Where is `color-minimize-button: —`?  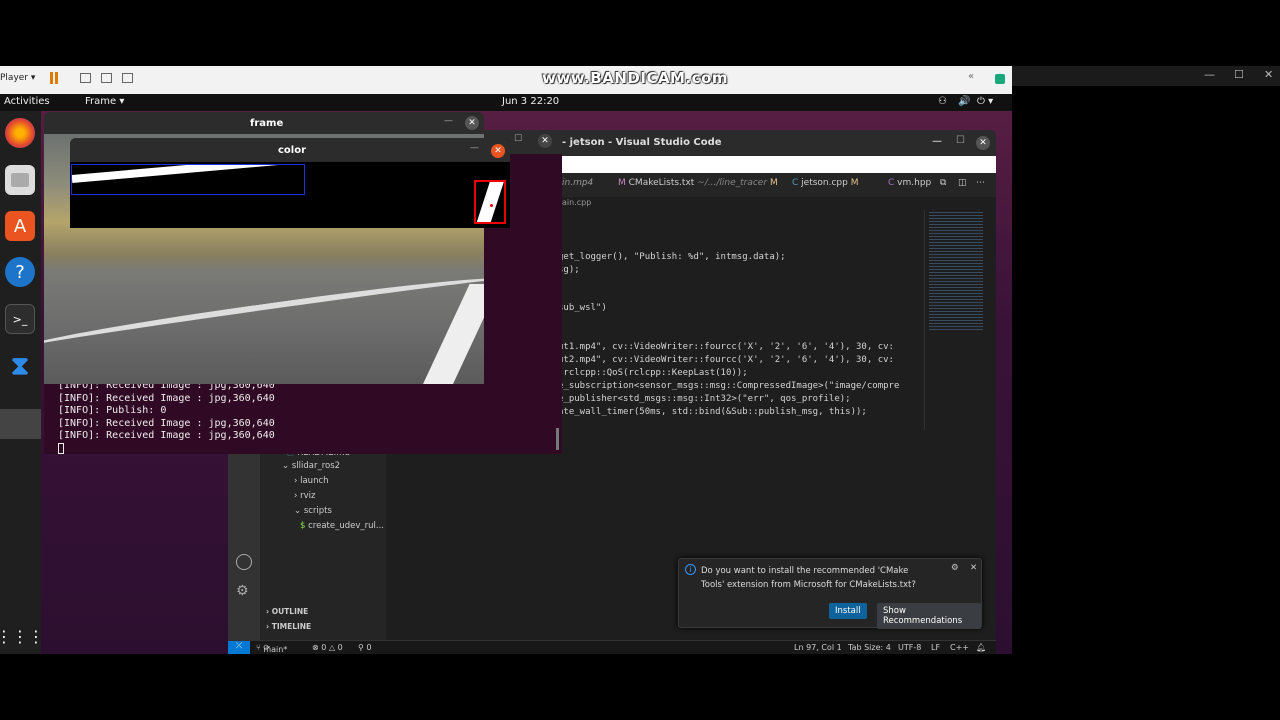 color-minimize-button: — is located at coordinates (474, 148).